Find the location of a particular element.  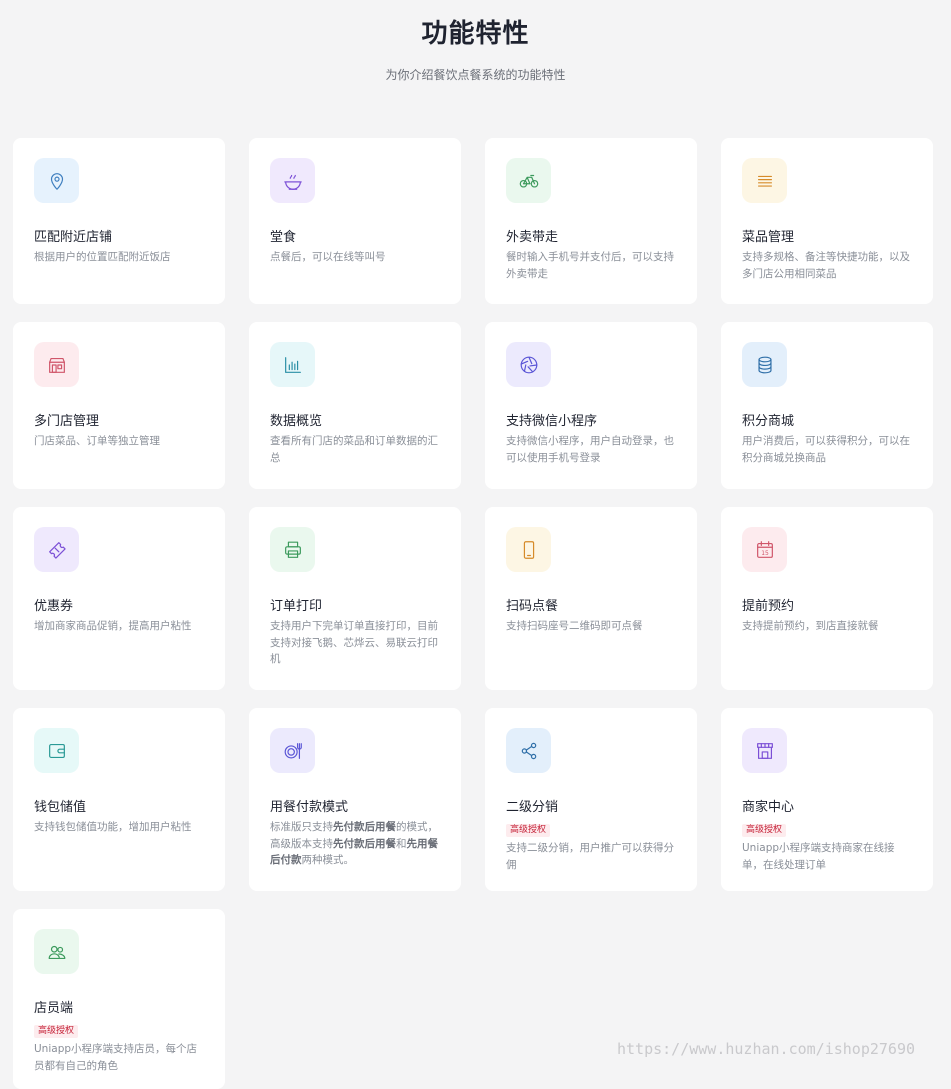

feature-title: 堂食 is located at coordinates (283, 237).